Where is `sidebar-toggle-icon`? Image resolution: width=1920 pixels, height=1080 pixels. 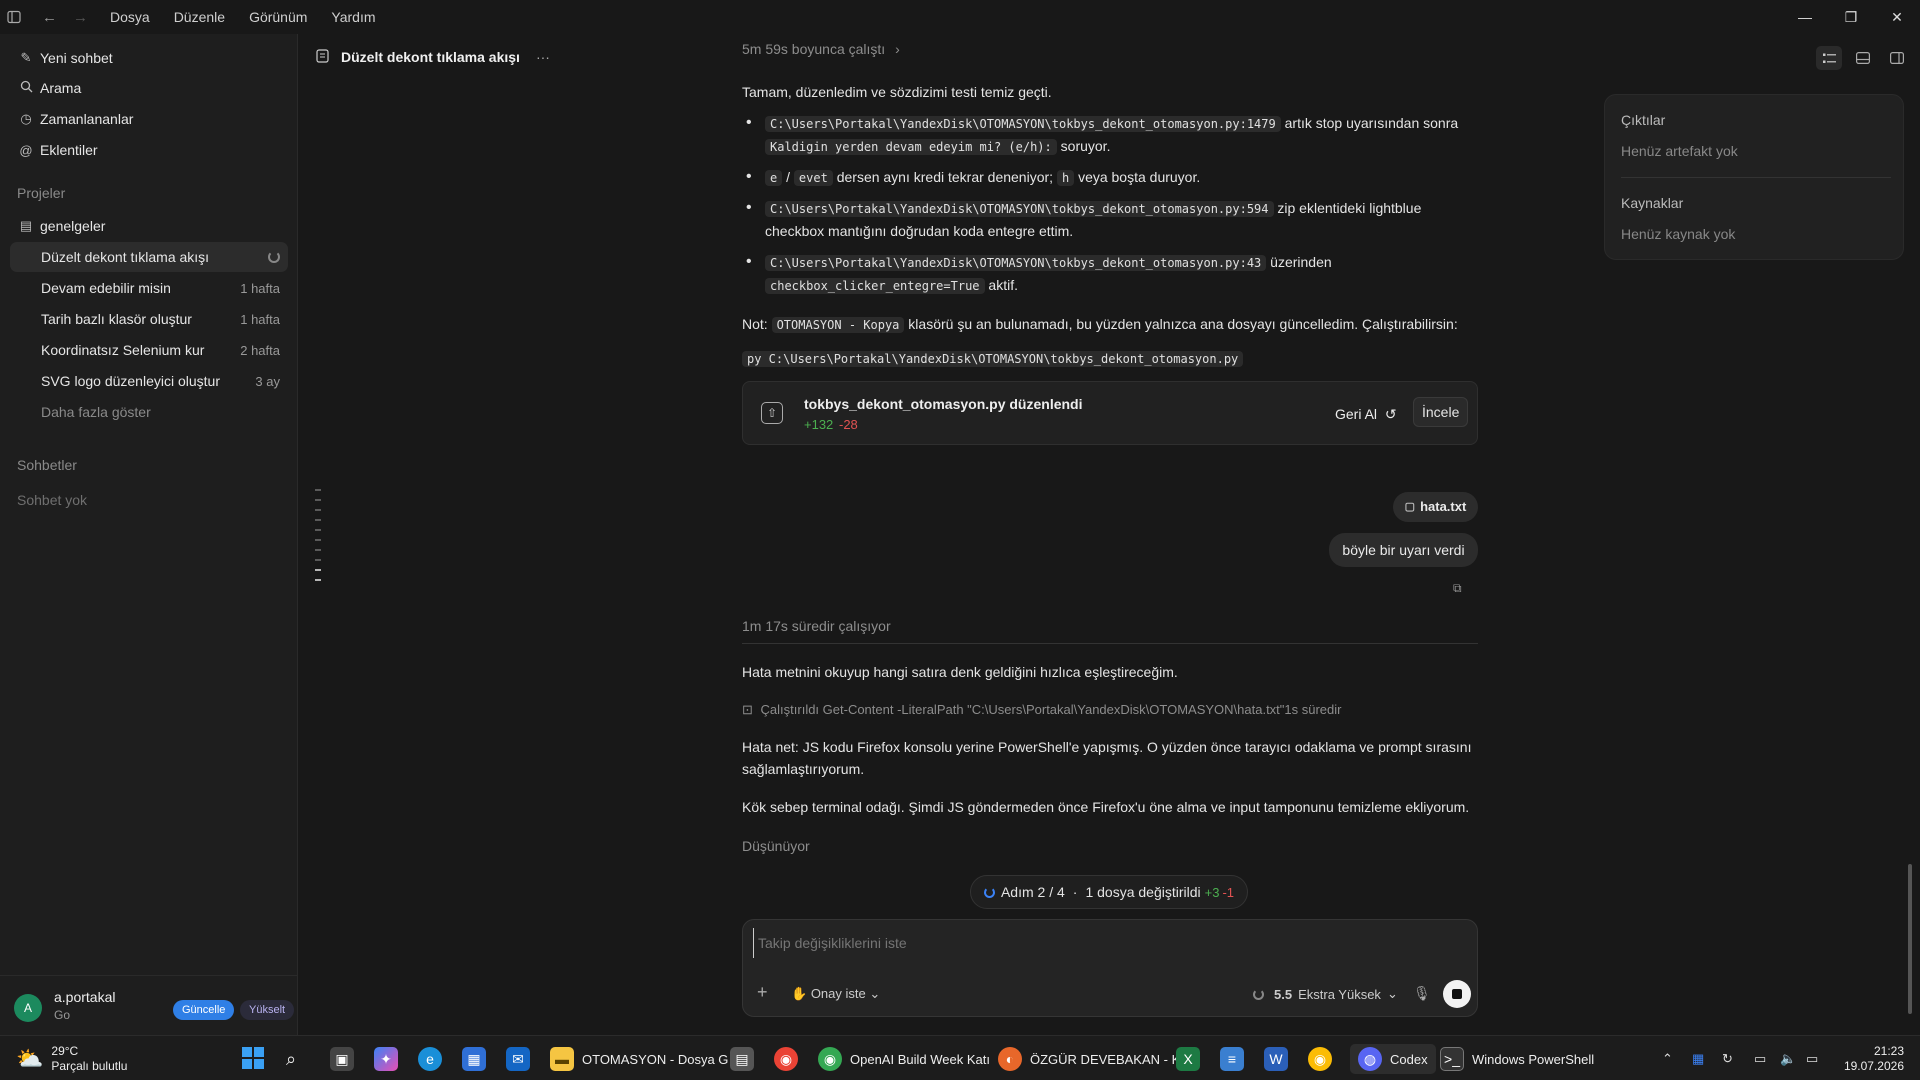 sidebar-toggle-icon is located at coordinates (14, 17).